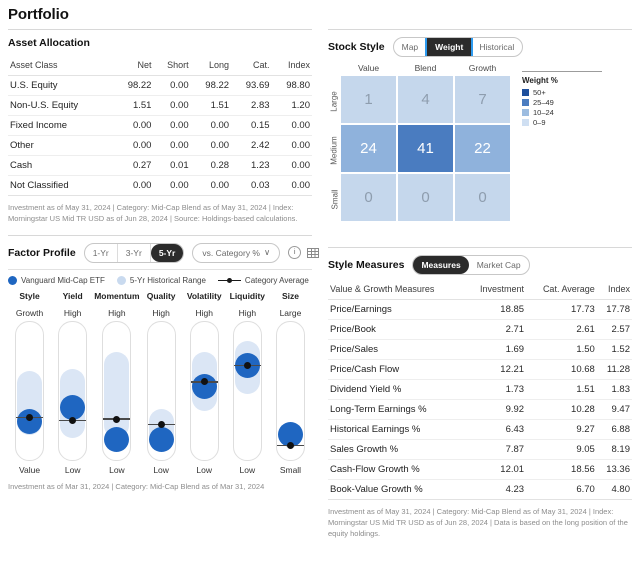 Image resolution: width=640 pixels, height=566 pixels. I want to click on cell-investment: 1.69, so click(496, 349).